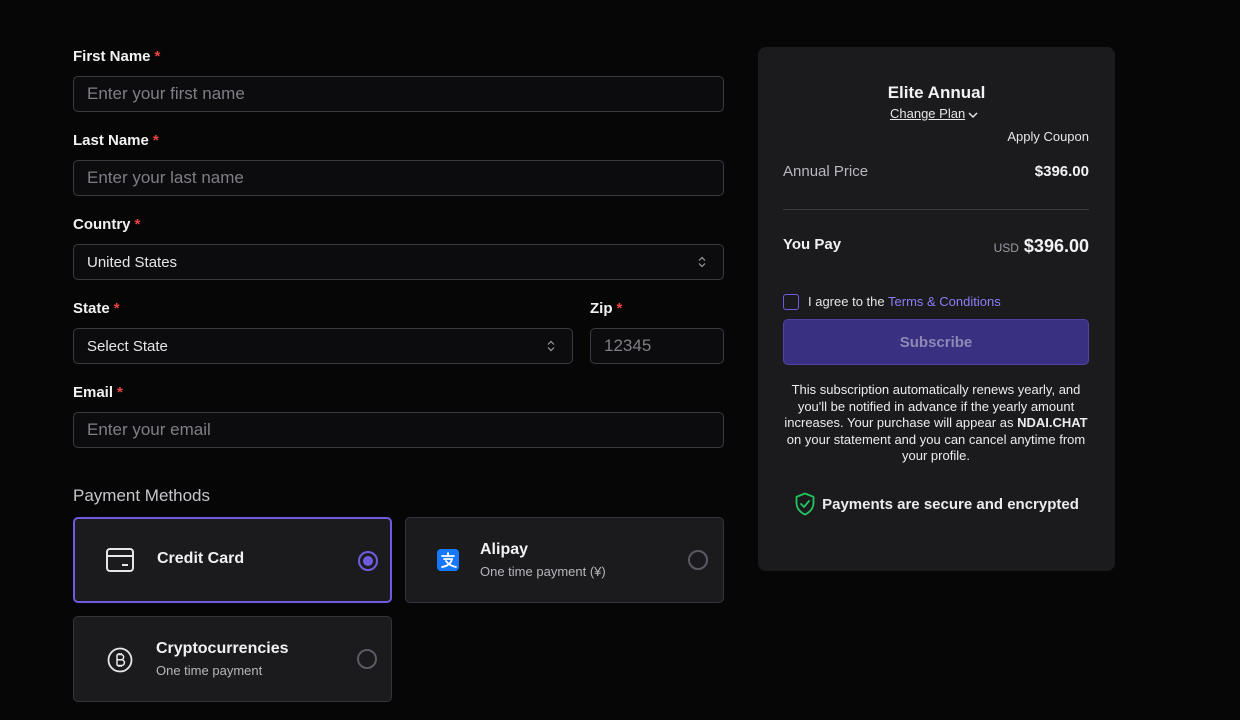 The image size is (1240, 720). I want to click on state-label: State *, so click(96, 308).